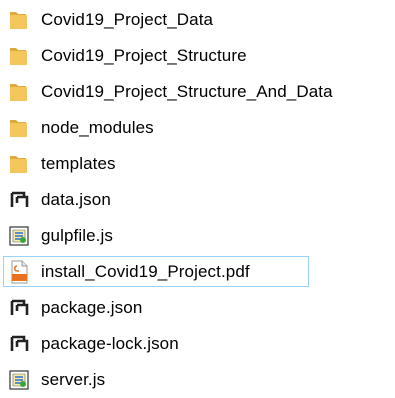 The image size is (395, 398). I want to click on file-item-templates: templates, so click(197, 164).